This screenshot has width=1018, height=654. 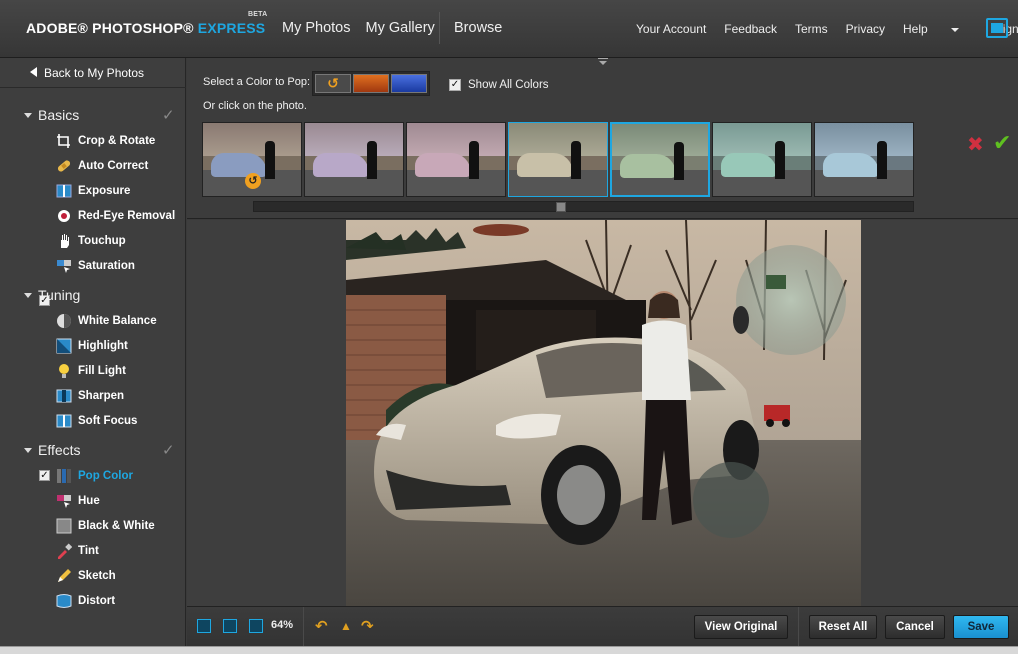 I want to click on swatch-orange, so click(x=371, y=83).